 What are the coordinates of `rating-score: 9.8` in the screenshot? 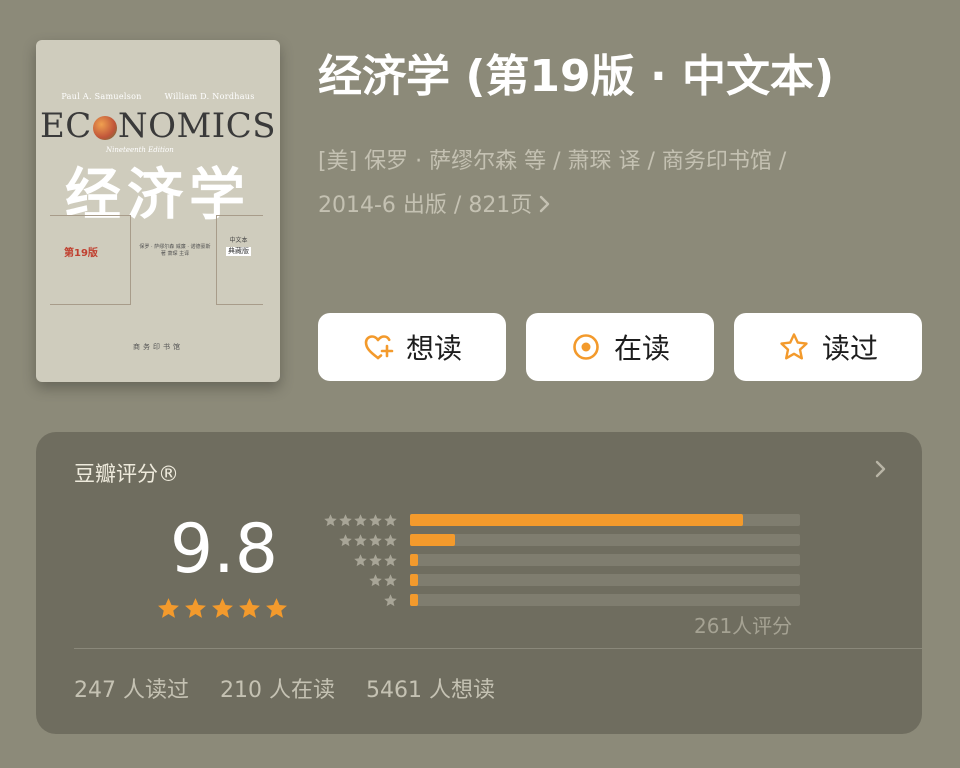 It's located at (224, 549).